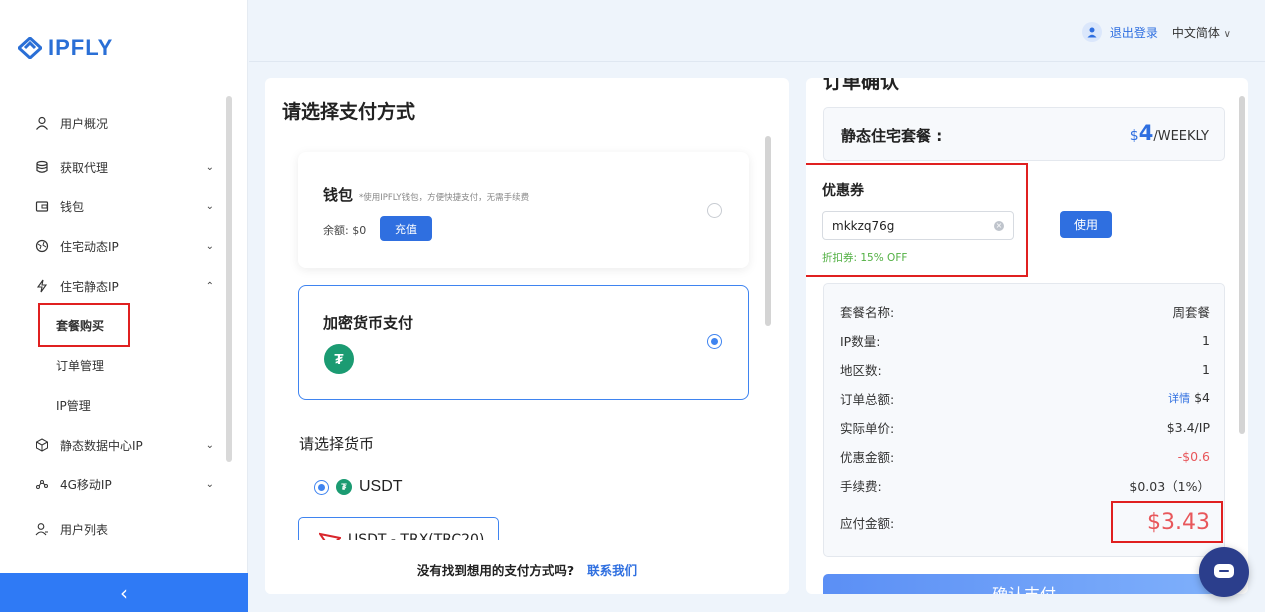 This screenshot has width=1265, height=612. What do you see at coordinates (127, 529) in the screenshot?
I see `sidebar-item-user-list: 用户列表` at bounding box center [127, 529].